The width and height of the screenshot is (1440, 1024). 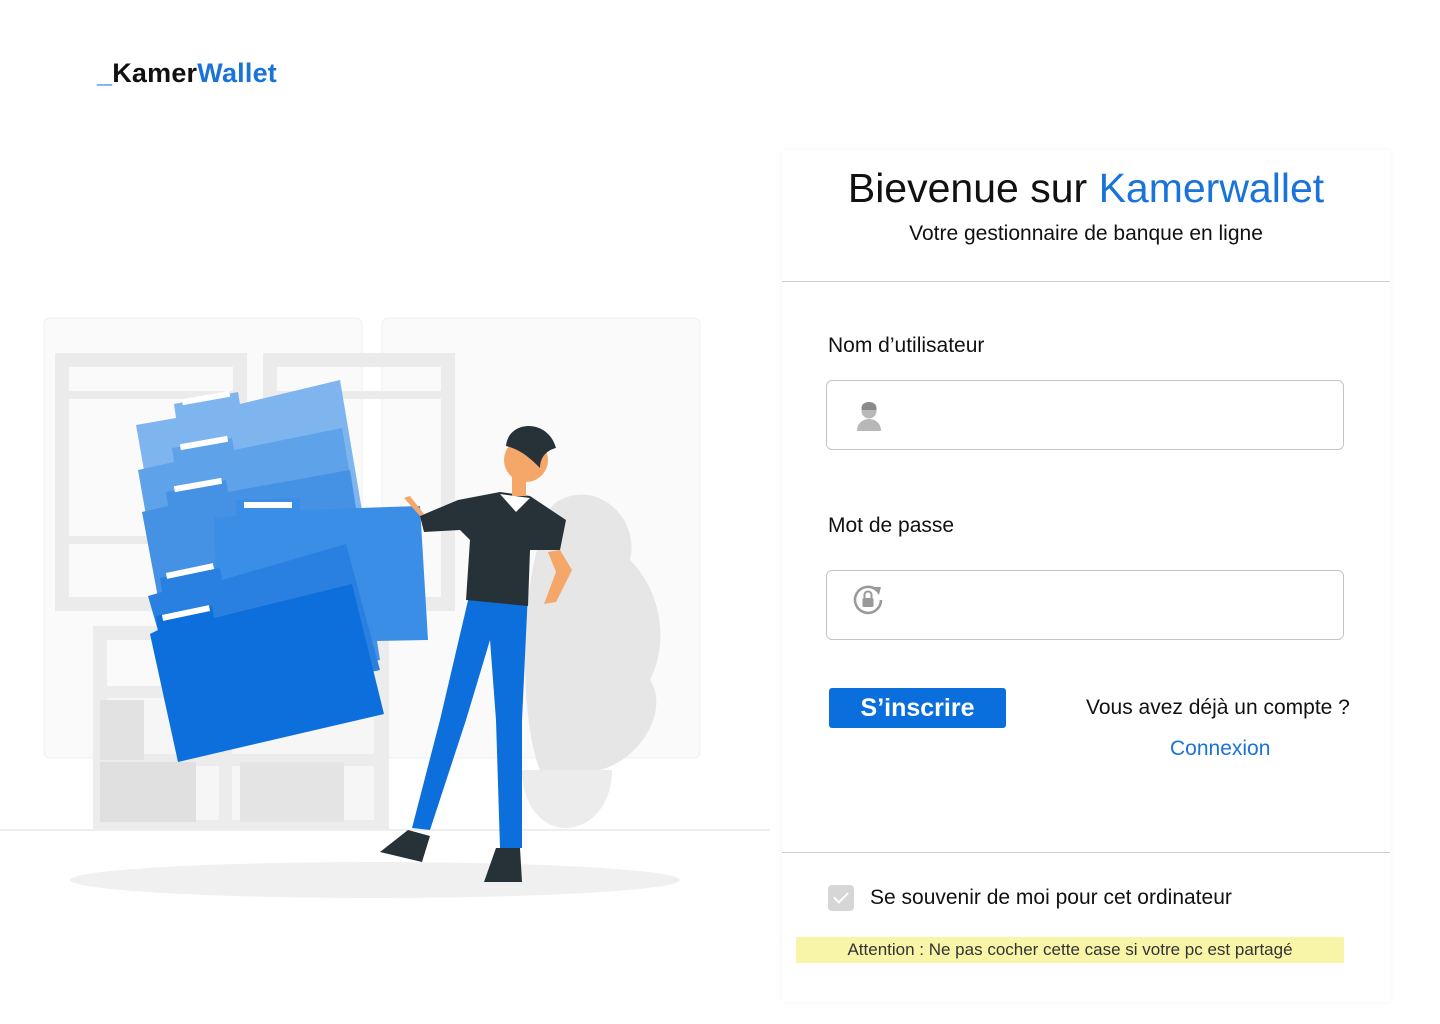 I want to click on logo-underscore: _, so click(x=105, y=73).